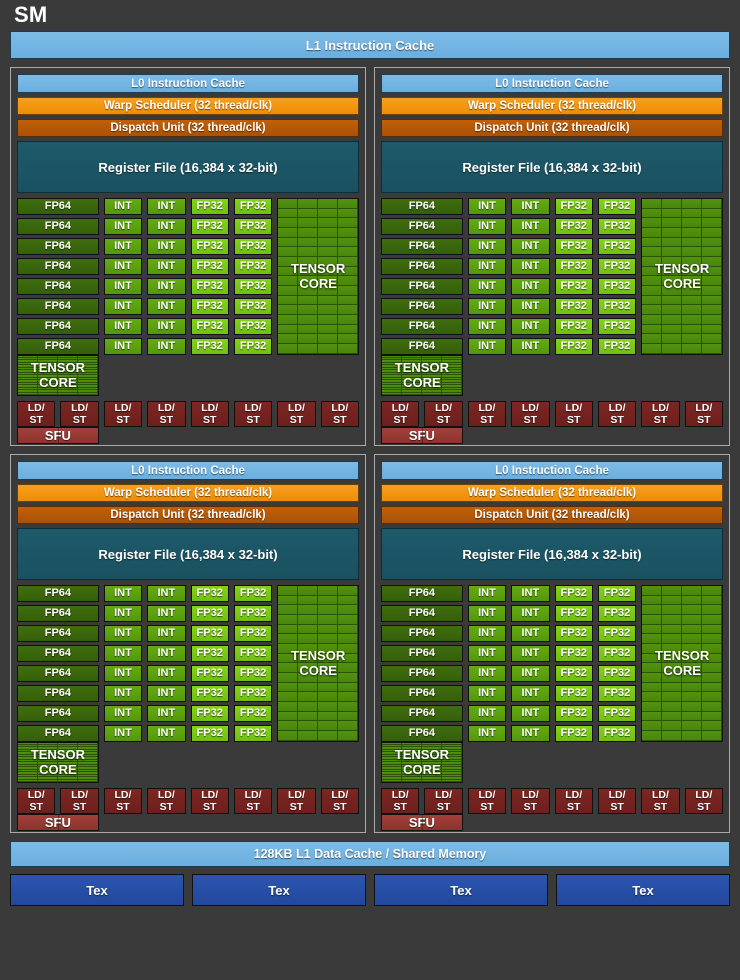 The width and height of the screenshot is (740, 980). I want to click on tensor-core-column-1: TENSOR CORE, so click(682, 663).